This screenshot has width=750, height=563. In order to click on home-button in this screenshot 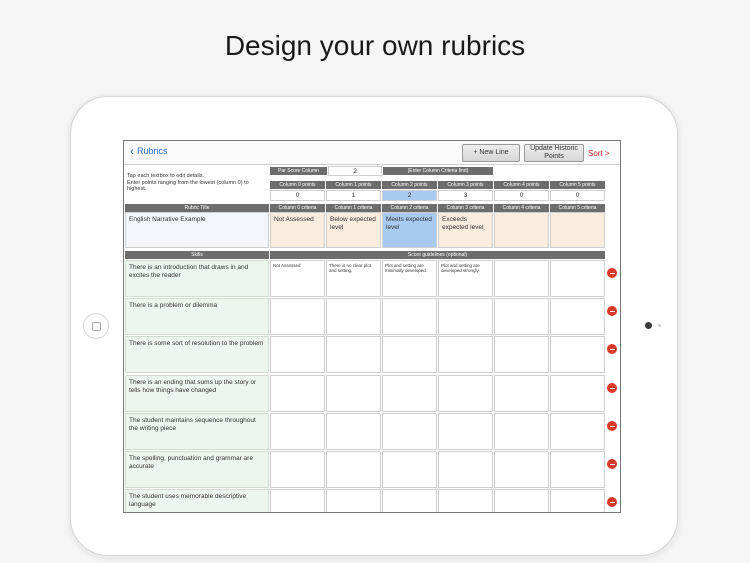, I will do `click(96, 326)`.